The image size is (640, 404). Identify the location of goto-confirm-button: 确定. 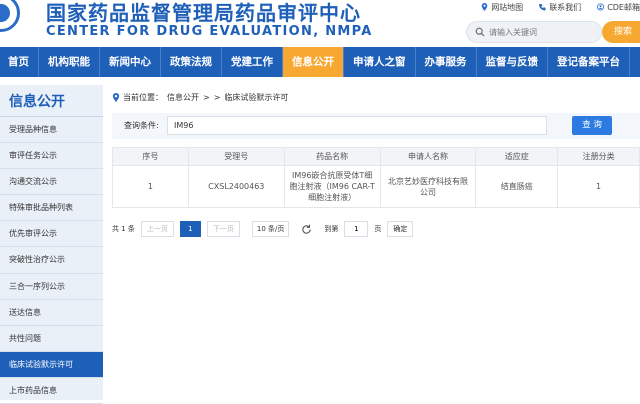
(400, 229).